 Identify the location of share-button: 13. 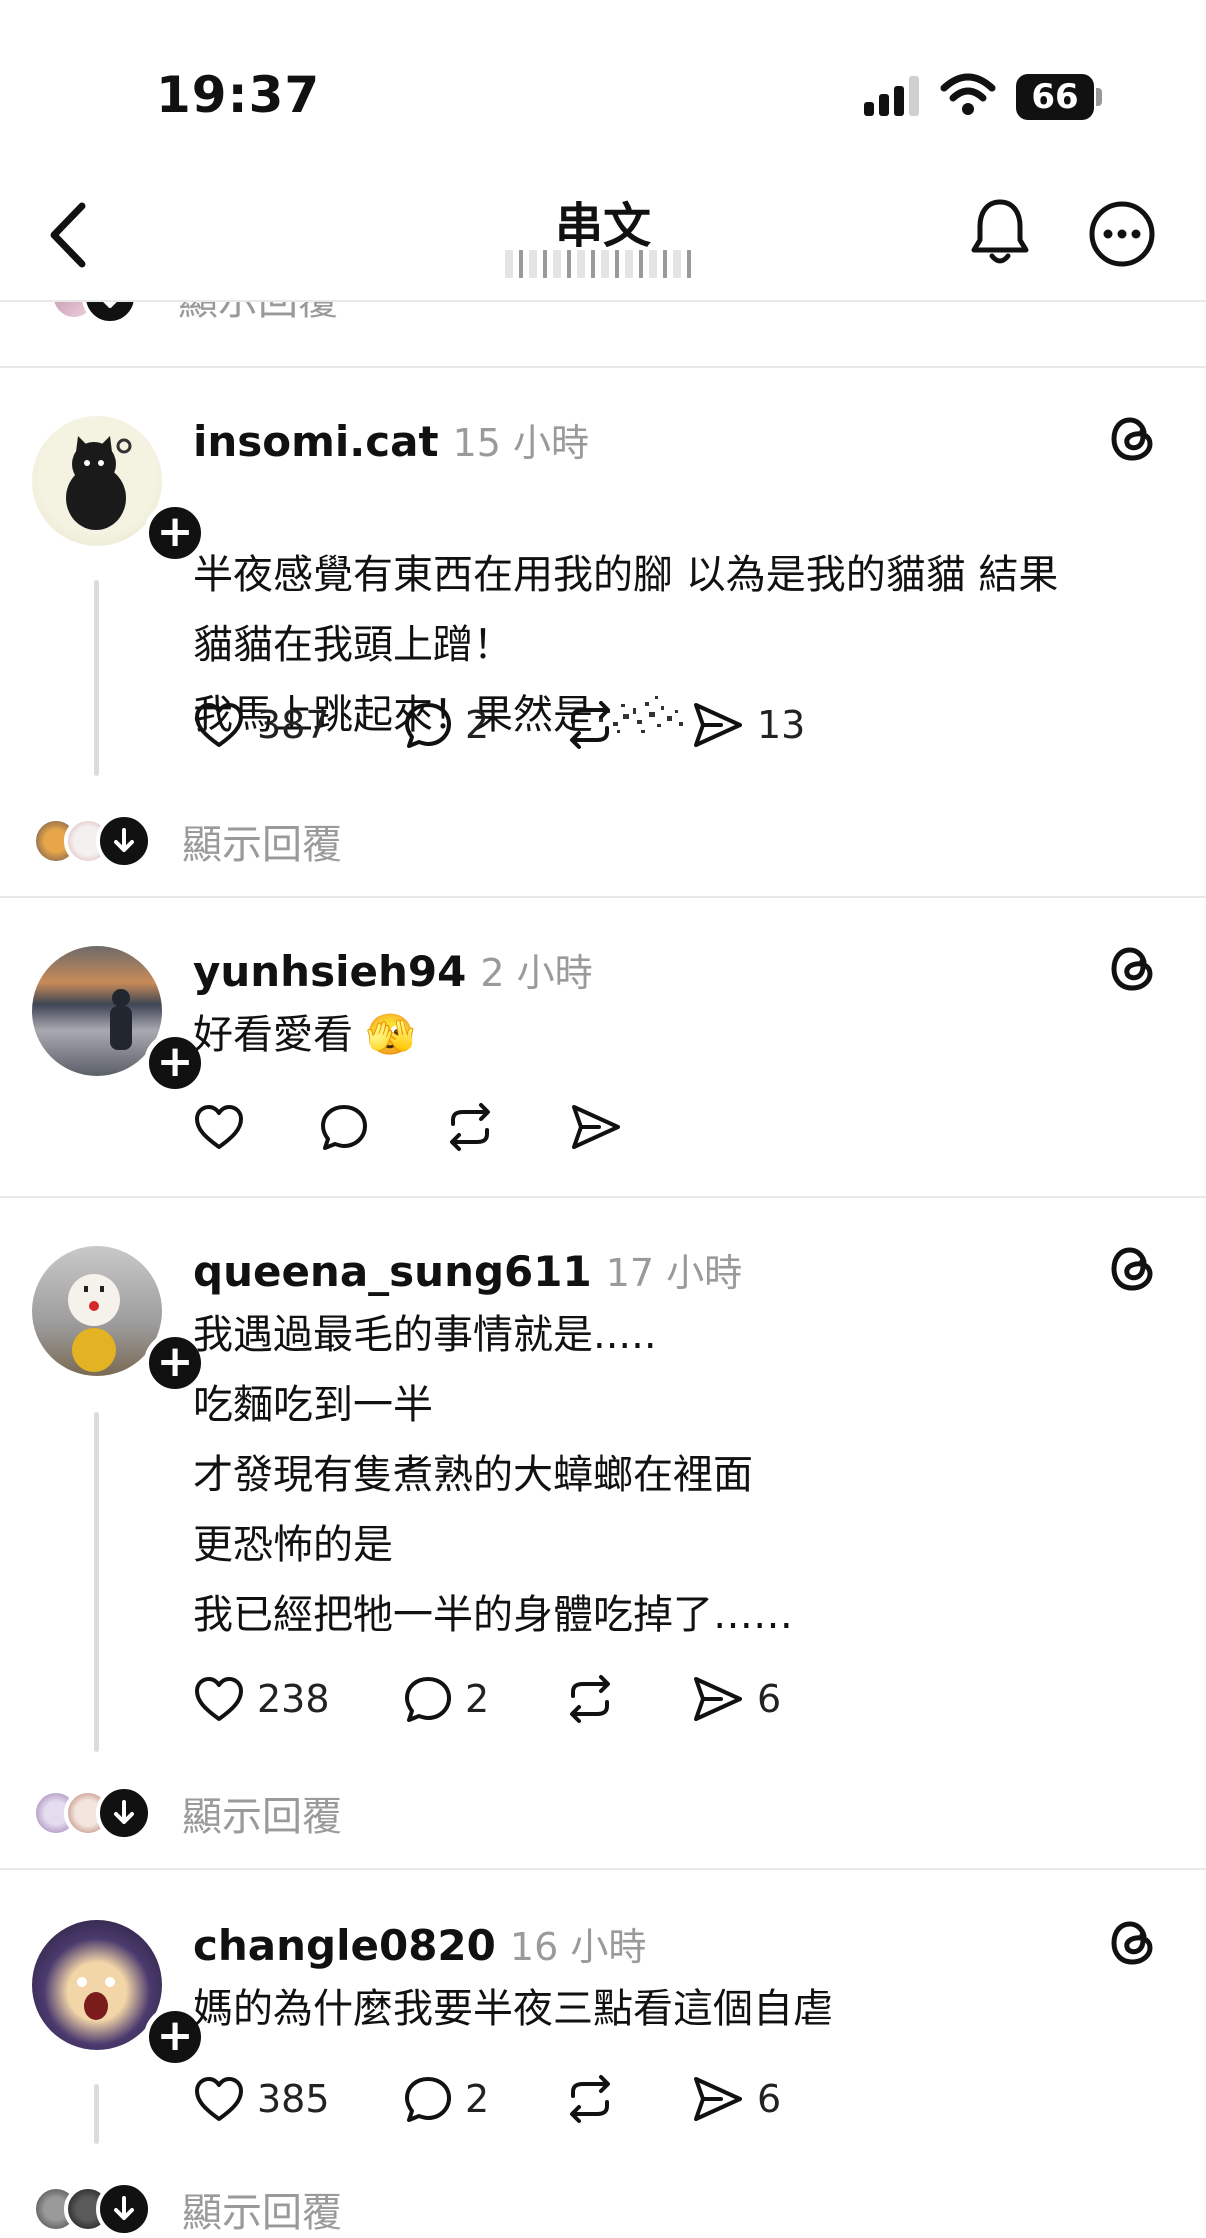
(748, 725).